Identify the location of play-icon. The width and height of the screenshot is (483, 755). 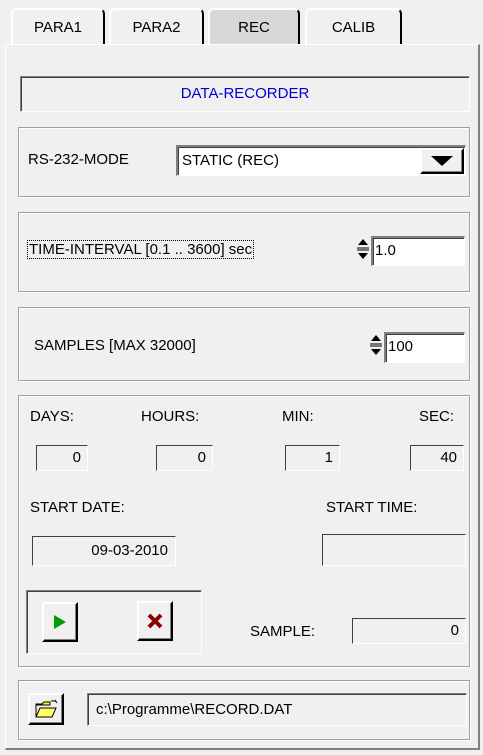
(60, 622).